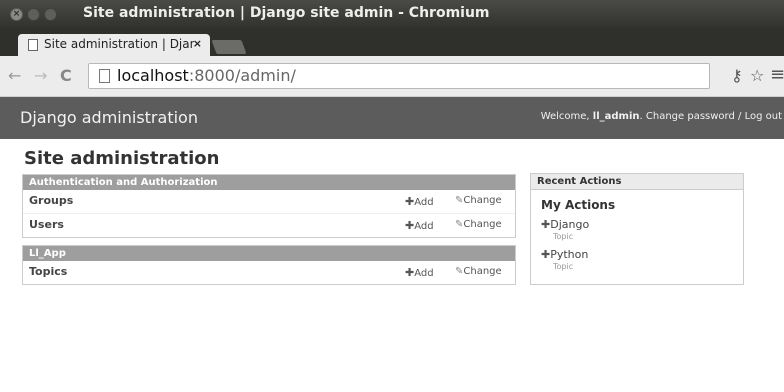 This screenshot has width=784, height=392. I want to click on username: ll_admin, so click(616, 116).